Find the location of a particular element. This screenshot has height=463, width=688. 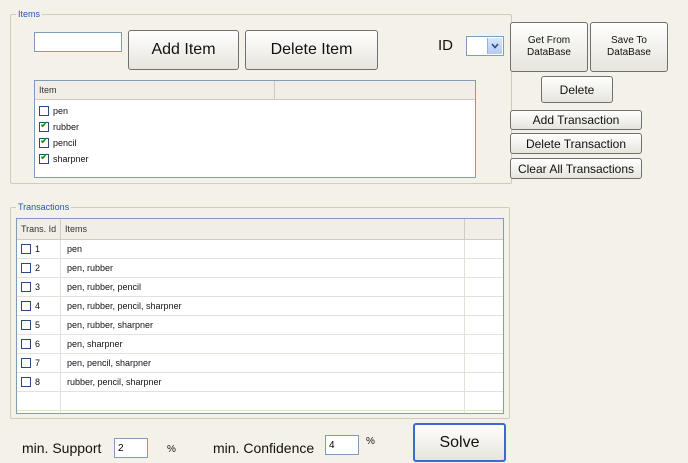

transaction-id-cell: 6 is located at coordinates (39, 344).